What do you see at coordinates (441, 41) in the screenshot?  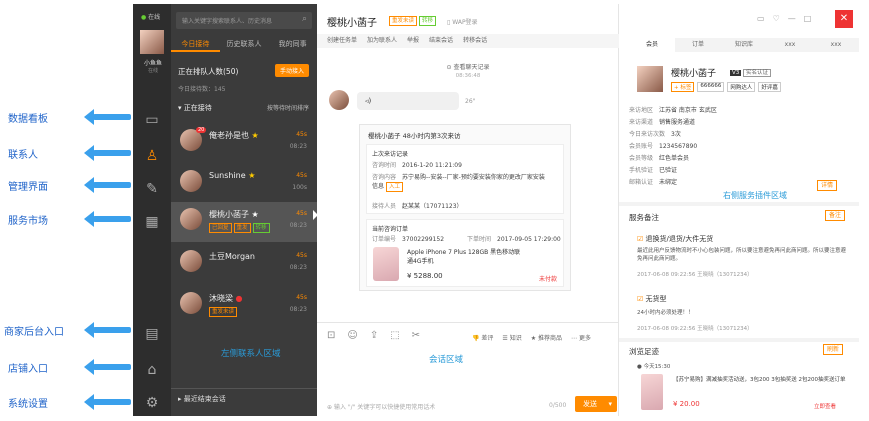 I see `end-session-button: 结束会话` at bounding box center [441, 41].